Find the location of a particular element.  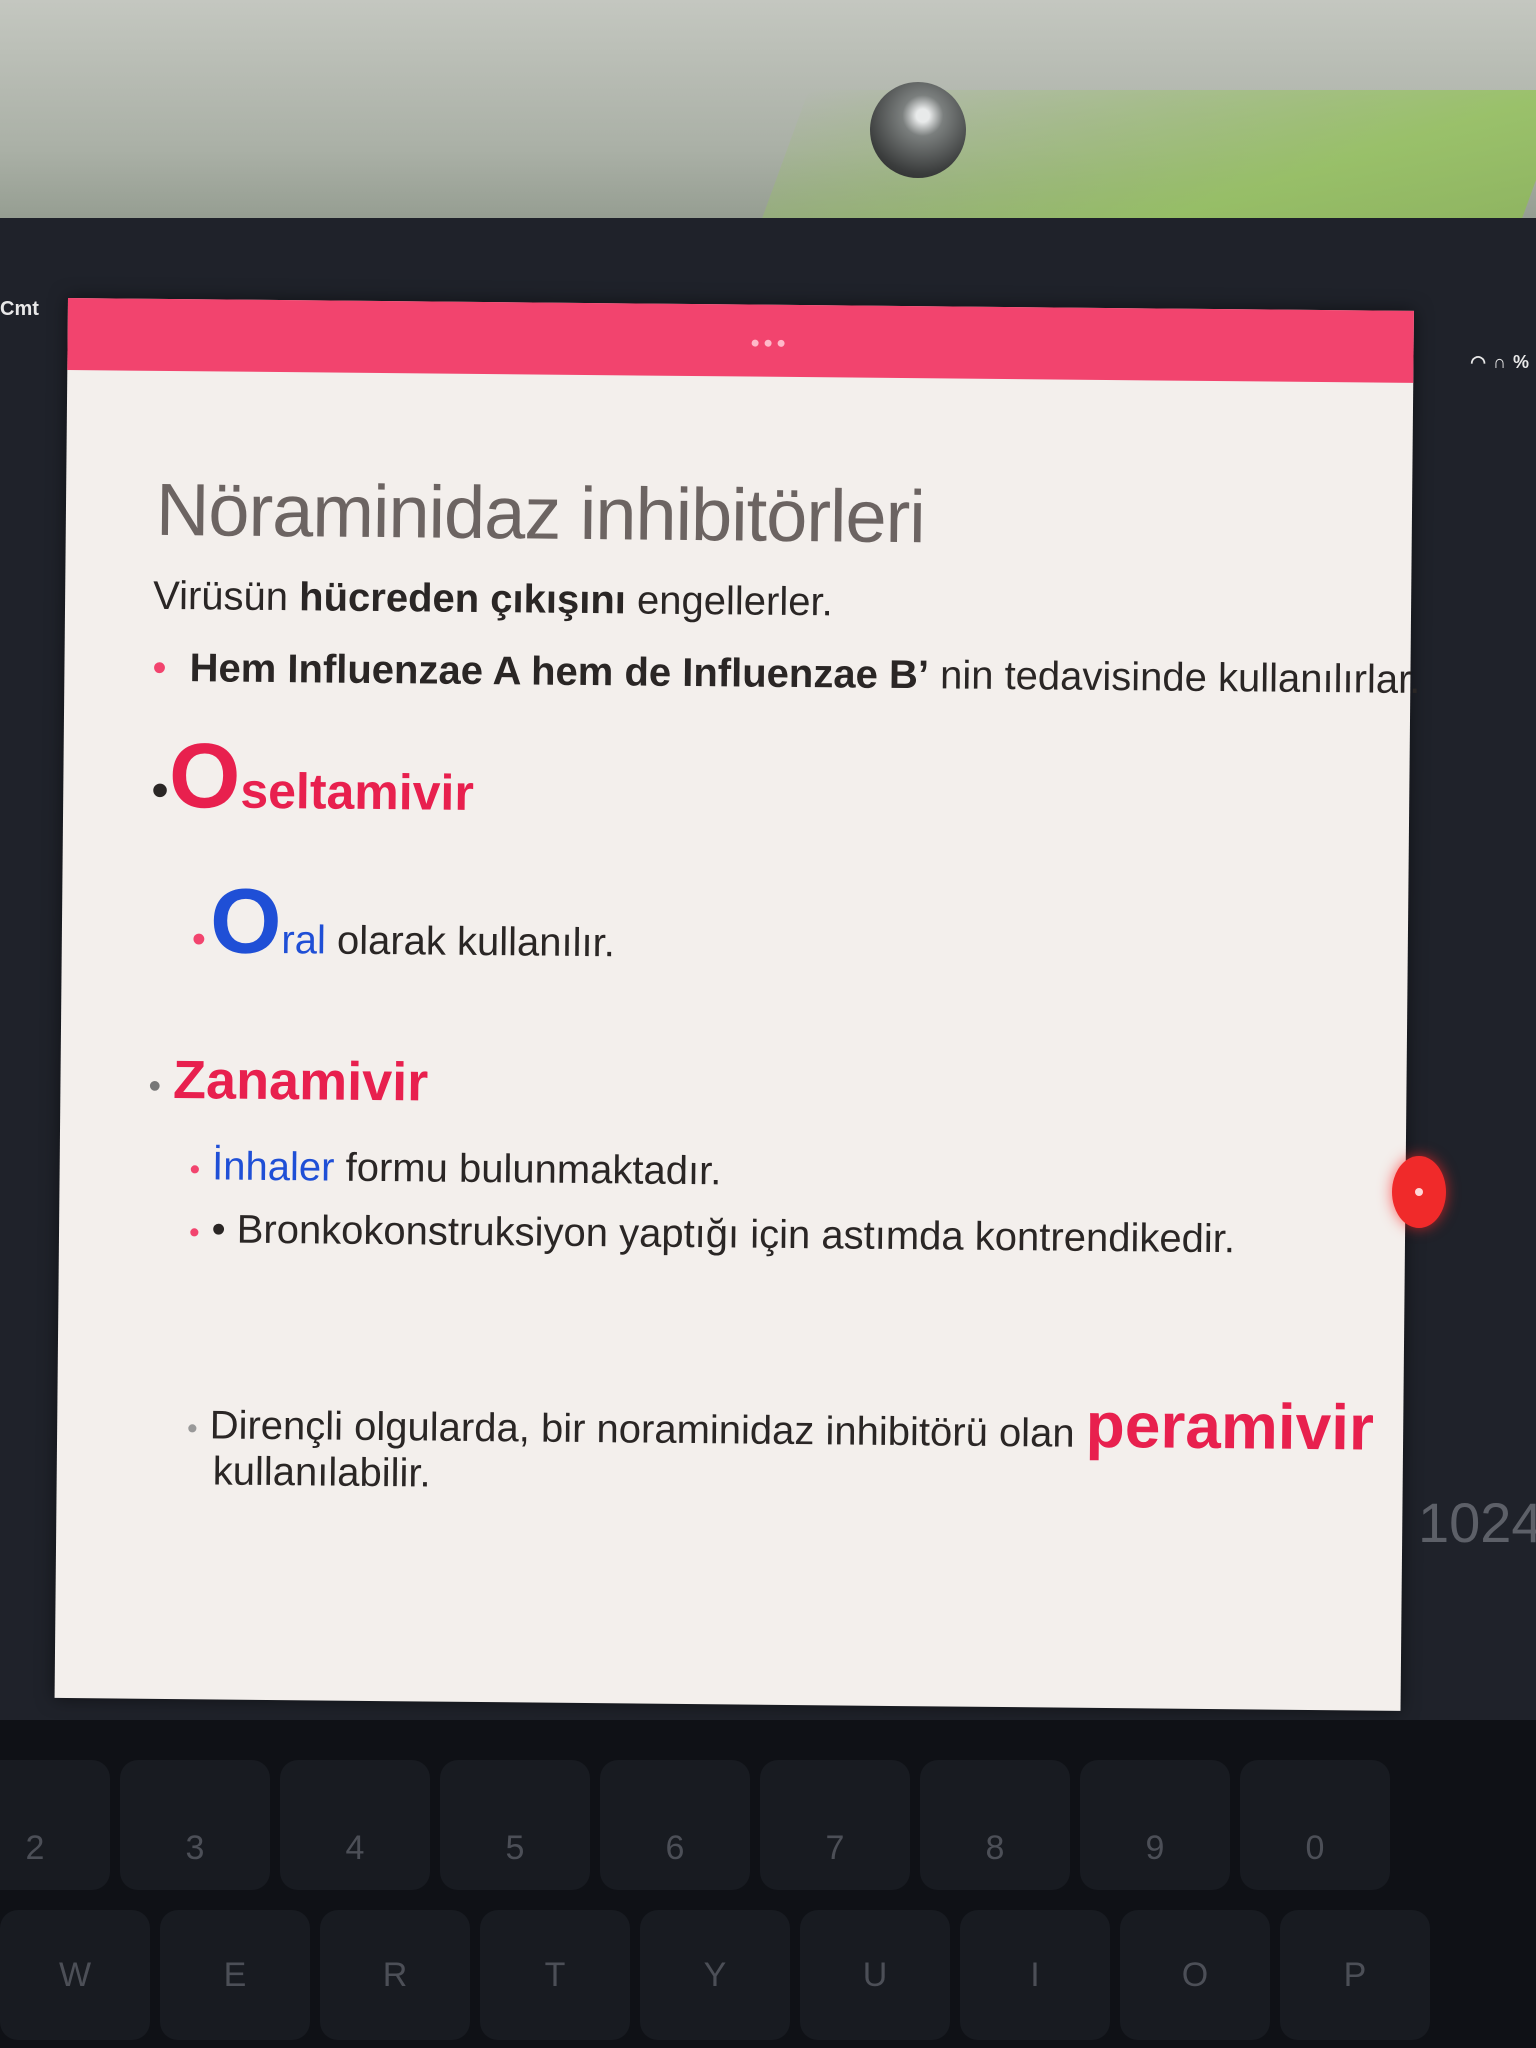

slide-title: Nöraminidaz inhibitörleri is located at coordinates (540, 513).